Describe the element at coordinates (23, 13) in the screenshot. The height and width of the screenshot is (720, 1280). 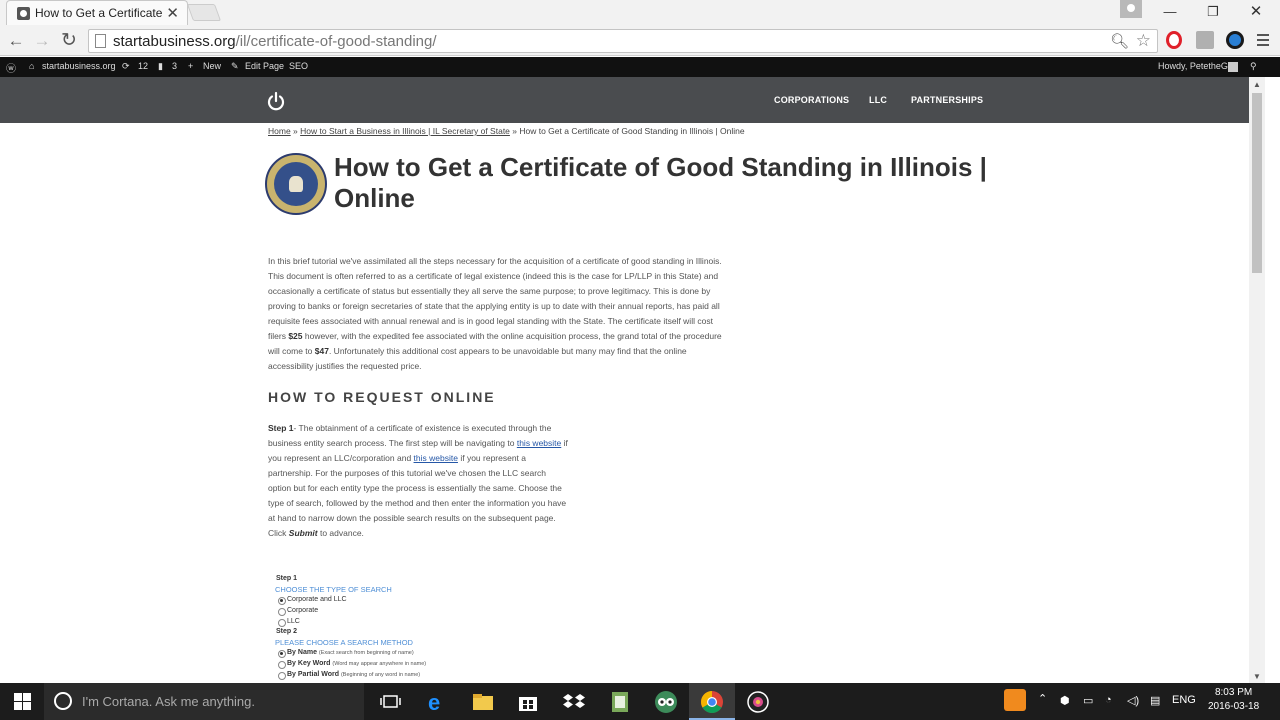
I see `site-favicon-icon` at that location.